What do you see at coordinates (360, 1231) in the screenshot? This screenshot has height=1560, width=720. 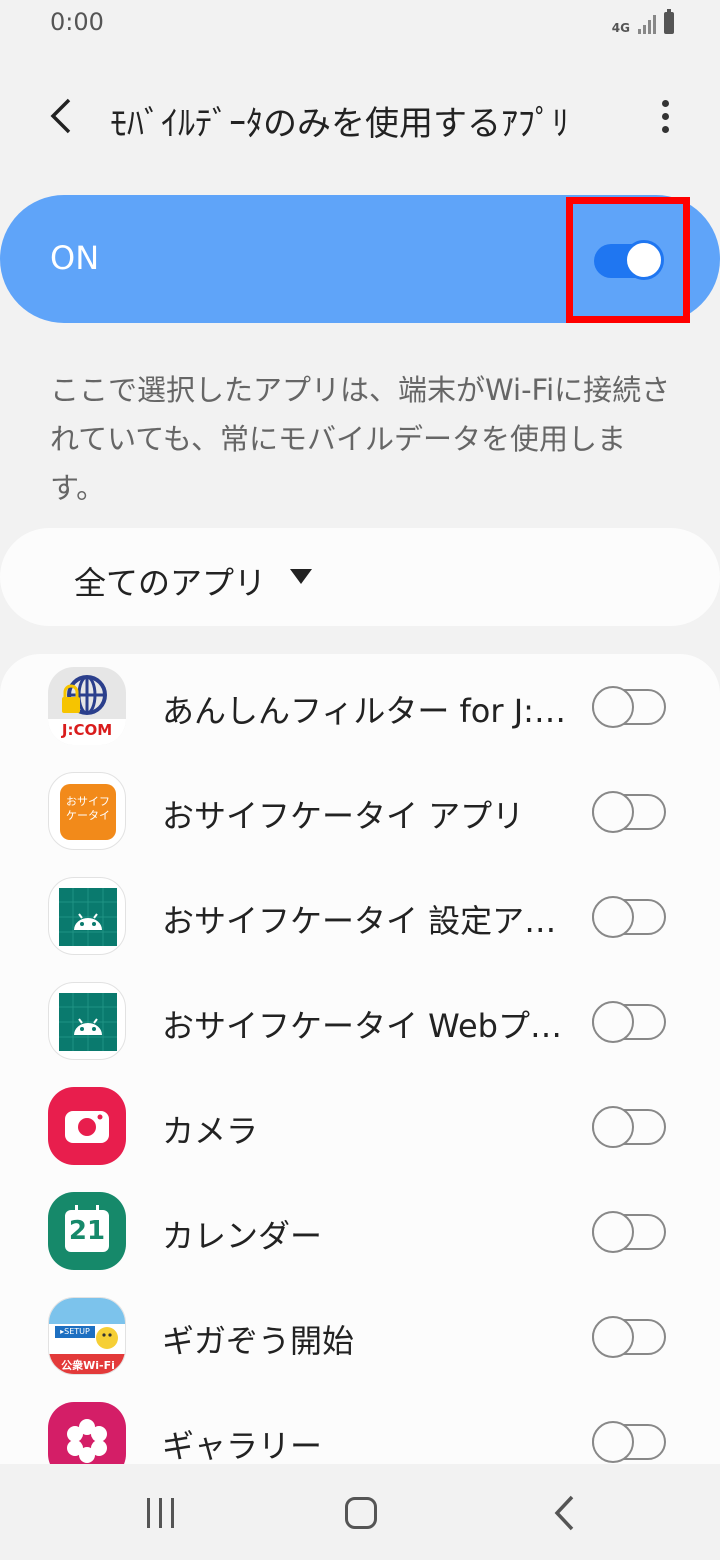 I see `list-item: 21 カレンダー` at bounding box center [360, 1231].